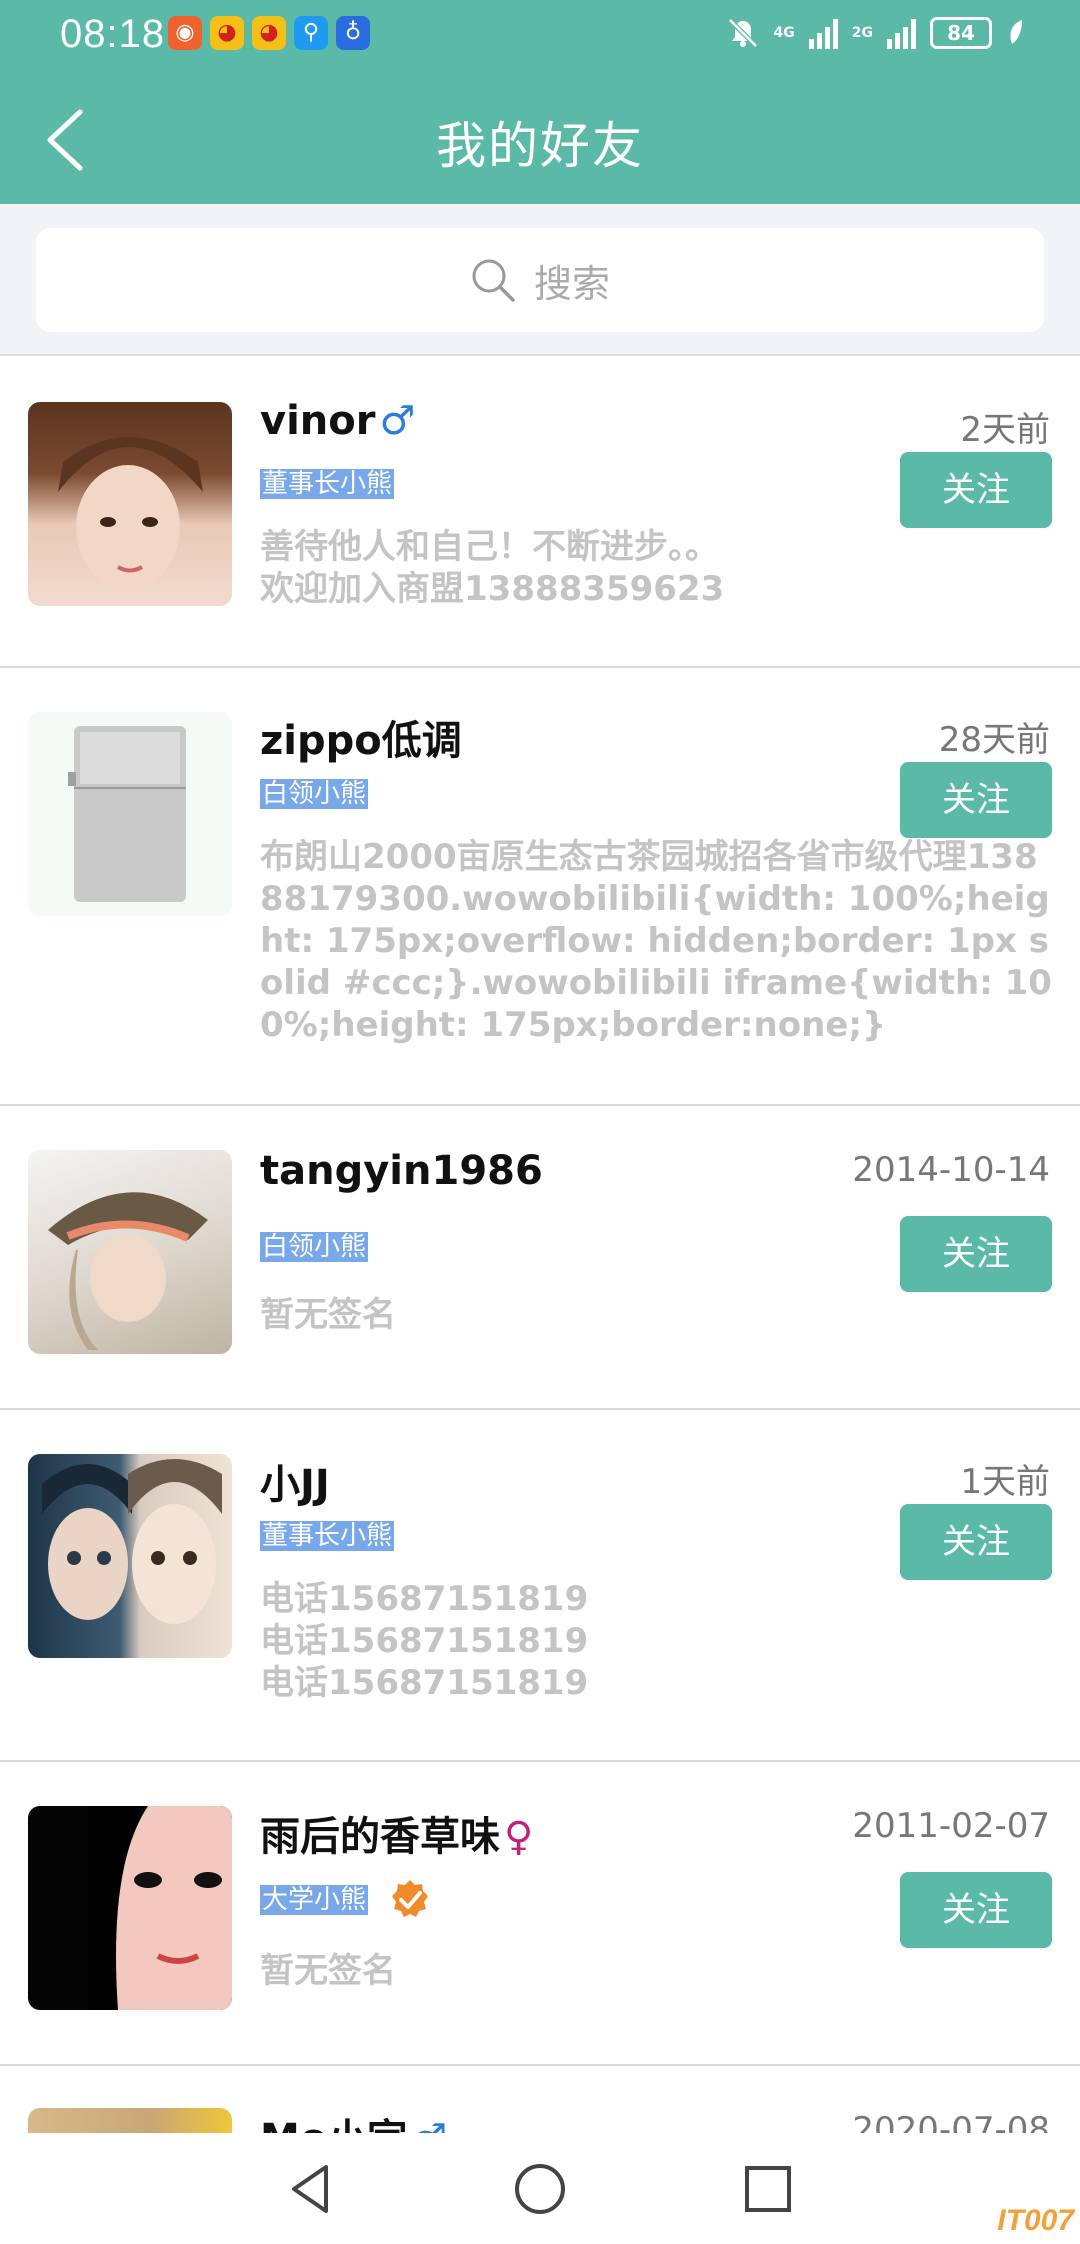 The image size is (1080, 2244). I want to click on level-label: 大学小熊, so click(314, 1900).